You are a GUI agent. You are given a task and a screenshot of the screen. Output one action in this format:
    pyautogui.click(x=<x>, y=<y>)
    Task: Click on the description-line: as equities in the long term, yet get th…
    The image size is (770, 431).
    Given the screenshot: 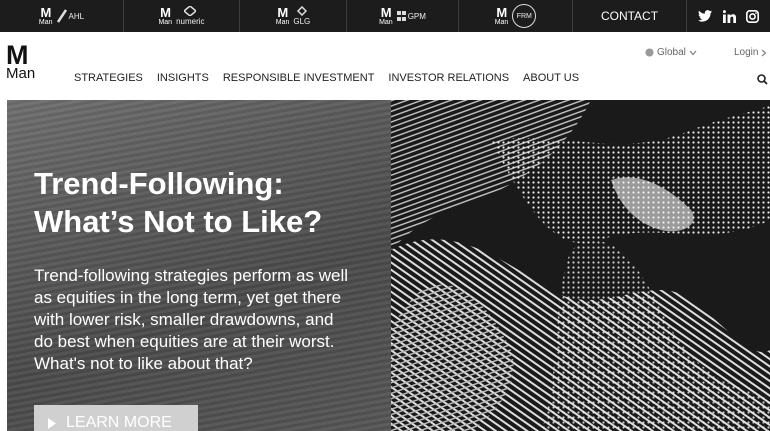 What is the action you would take?
    pyautogui.click(x=188, y=297)
    